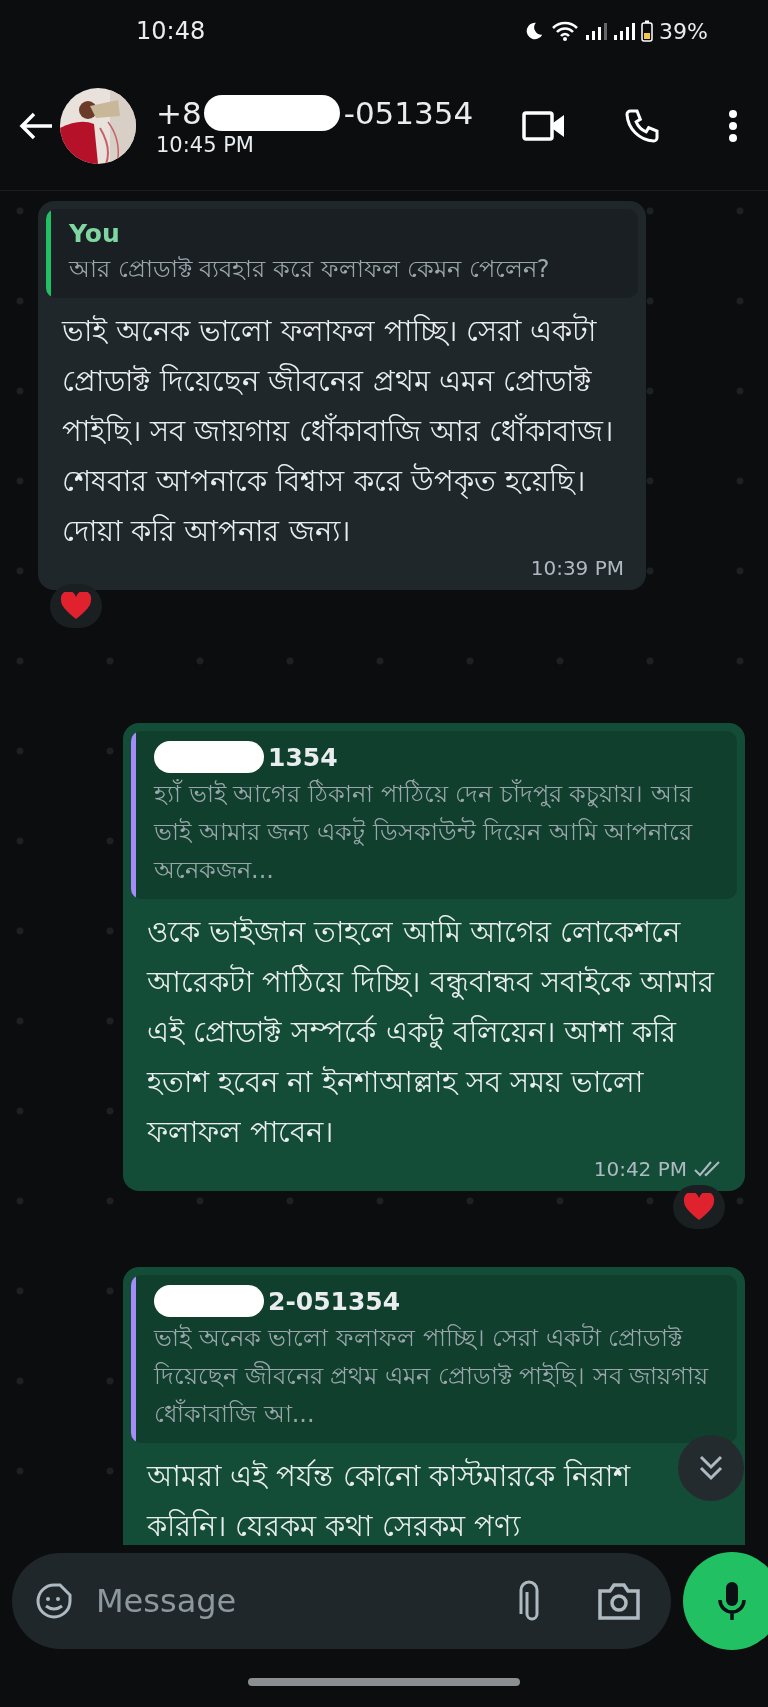  I want to click on video-call-icon, so click(544, 126).